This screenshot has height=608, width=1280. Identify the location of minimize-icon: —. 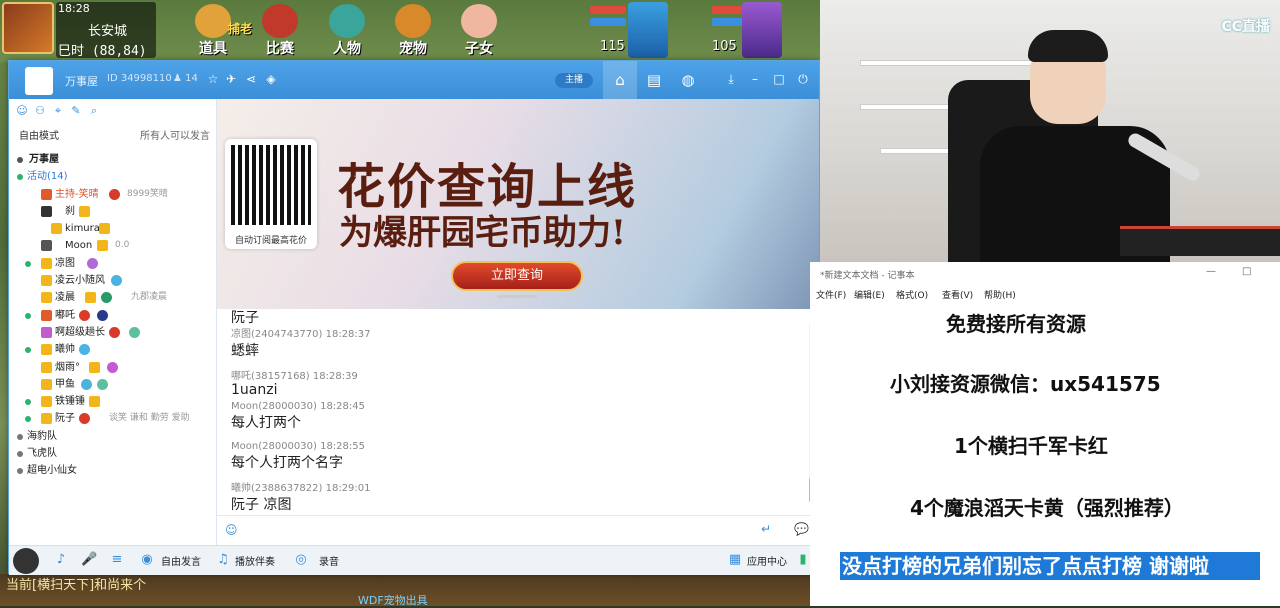
(1211, 271).